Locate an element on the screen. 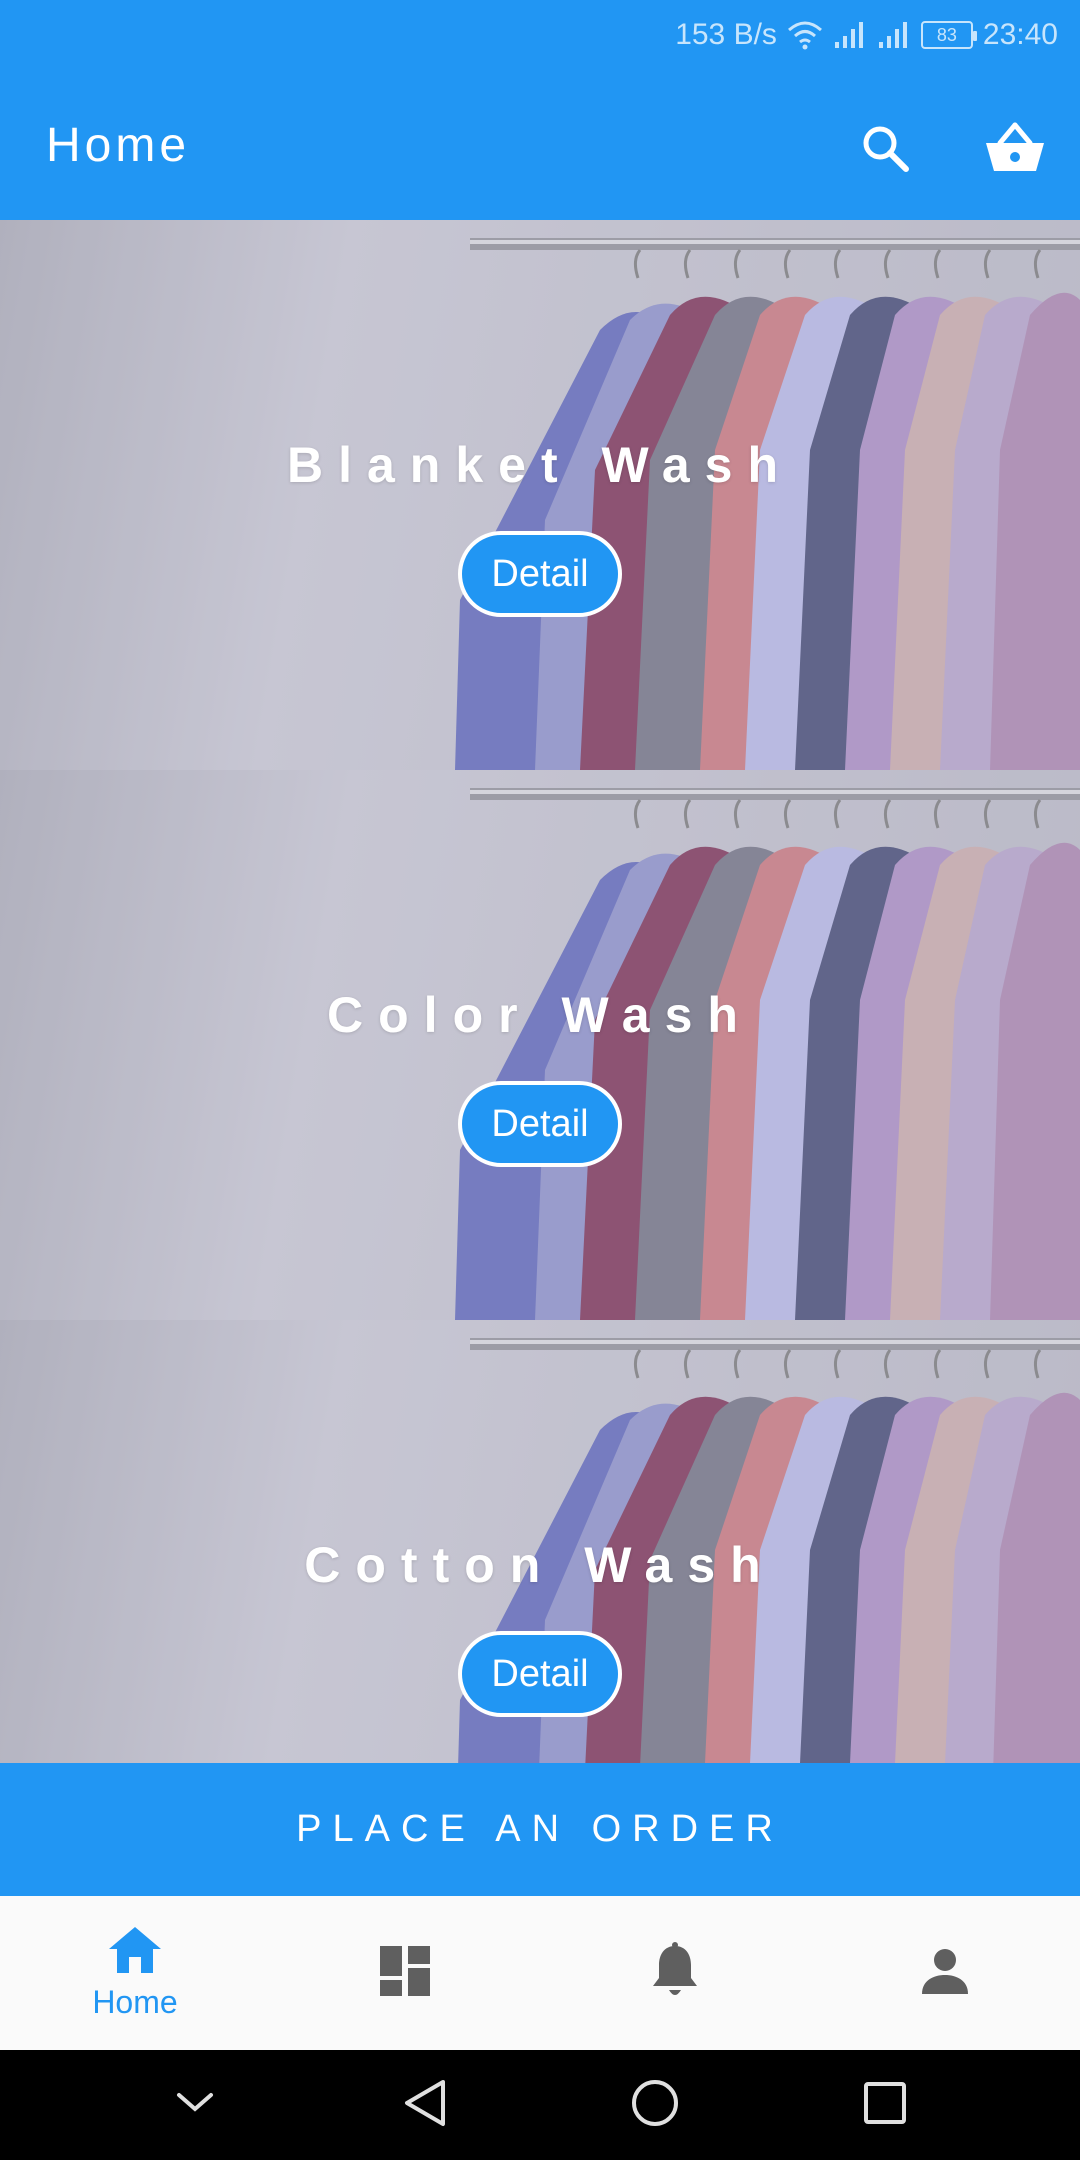  person-icon is located at coordinates (945, 1973).